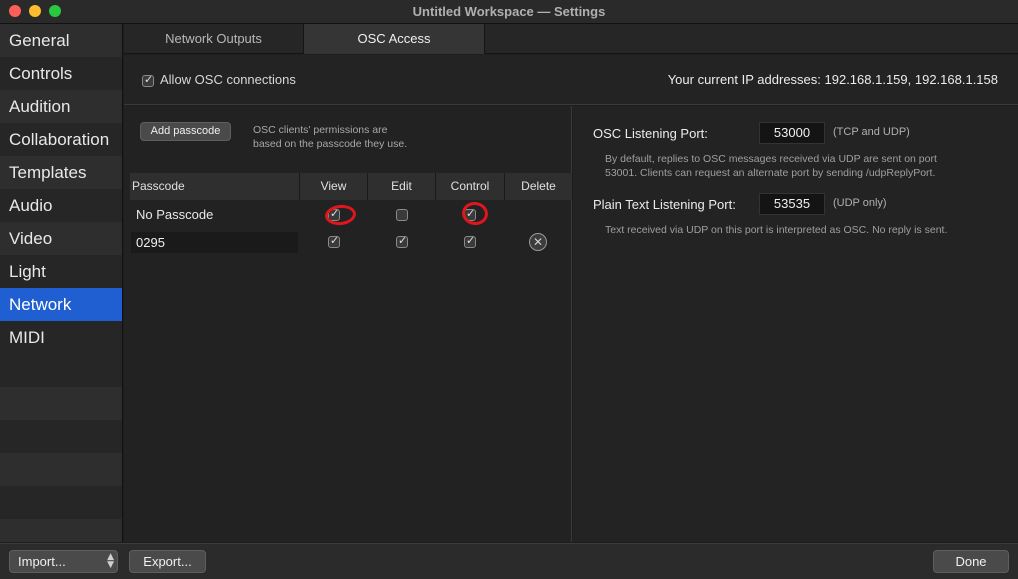  I want to click on passcode-table-header: Passcode View Edit Control Delete, so click(351, 186).